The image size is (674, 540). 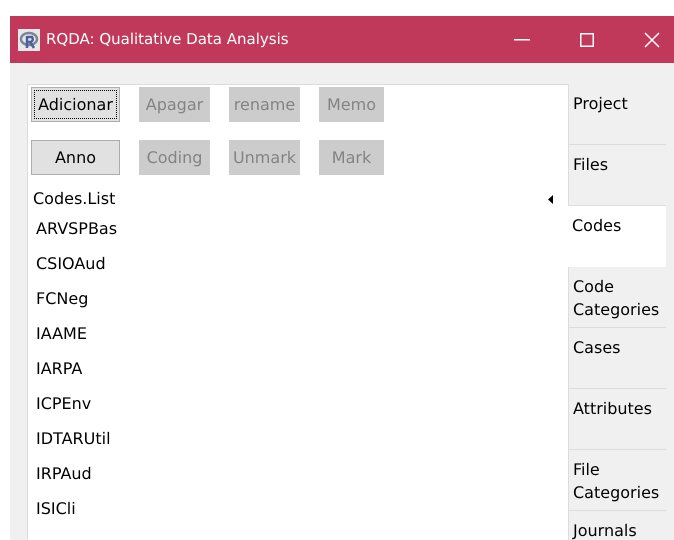 I want to click on maximize-icon, so click(x=587, y=39).